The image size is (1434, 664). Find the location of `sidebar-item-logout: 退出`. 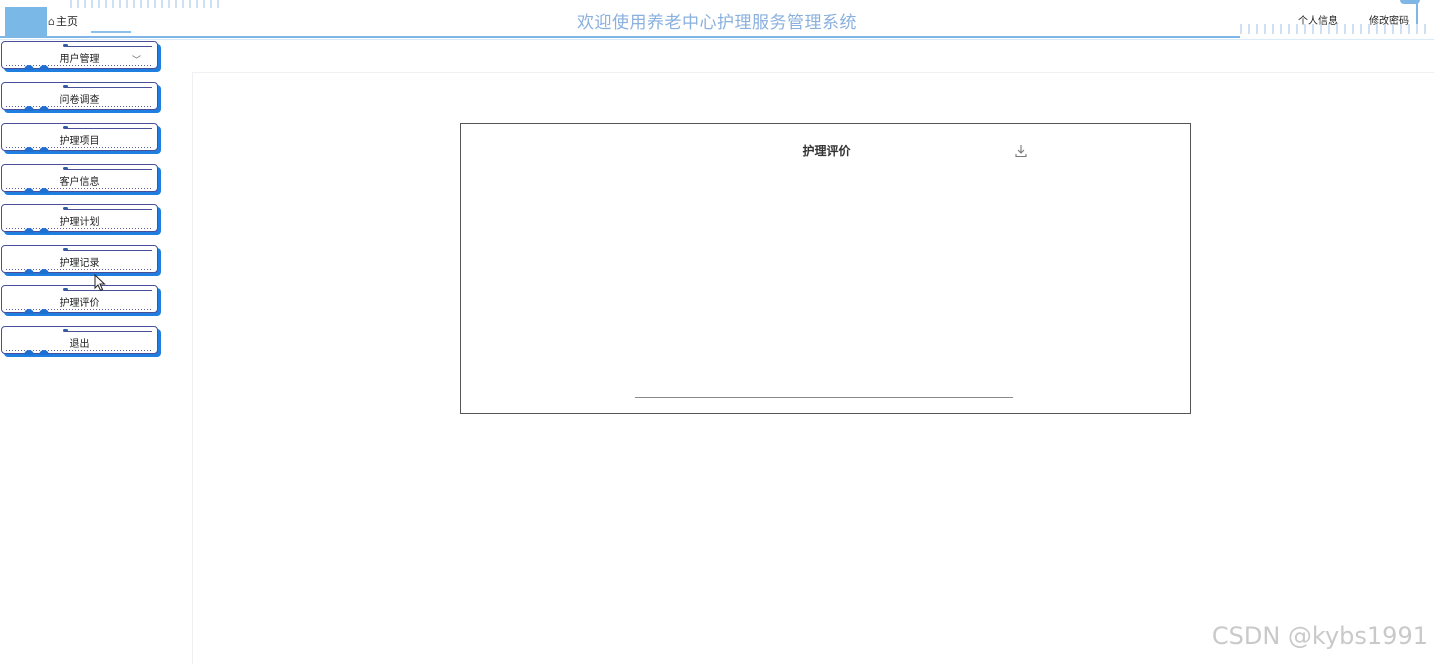

sidebar-item-logout: 退出 is located at coordinates (79, 340).